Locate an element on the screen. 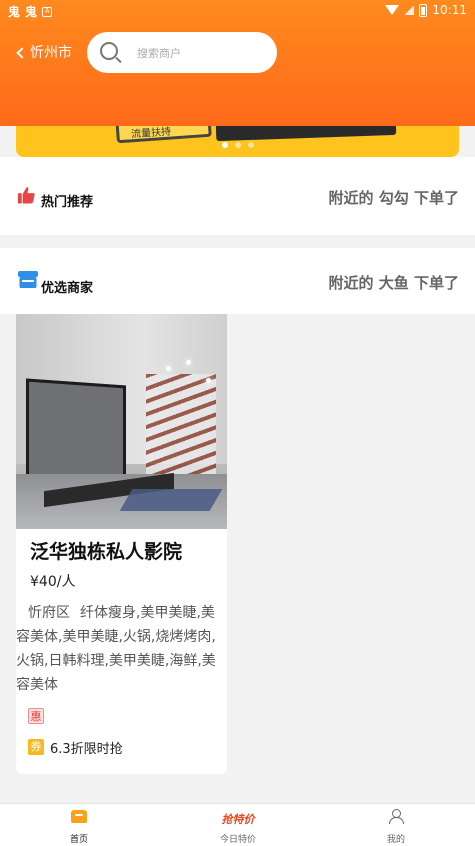 Image resolution: width=475 pixels, height=846 pixels. merchant-district: 忻府区 is located at coordinates (49, 613).